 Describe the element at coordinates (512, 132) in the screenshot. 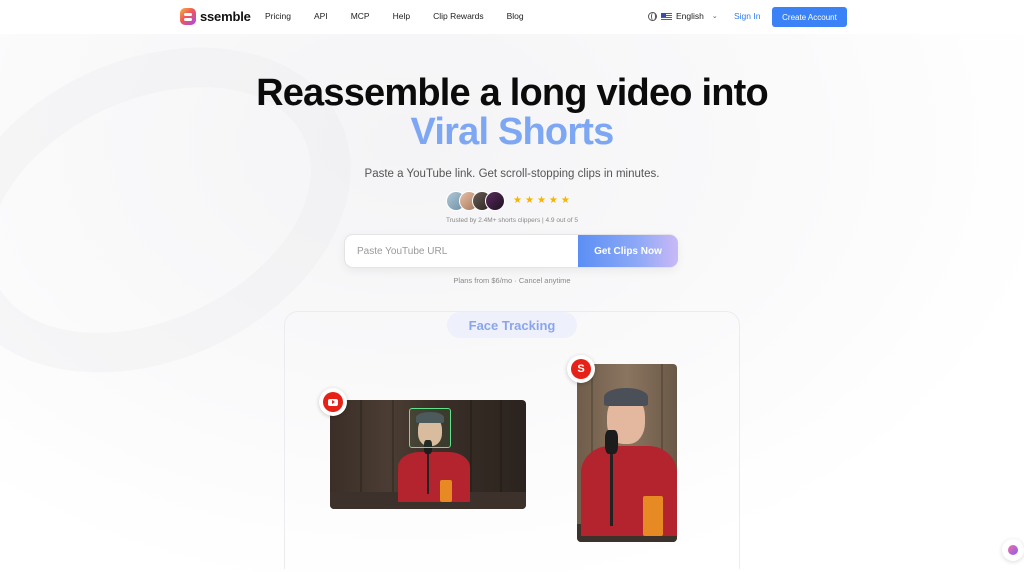

I see `hero-title-highlight: Viral Shorts` at that location.